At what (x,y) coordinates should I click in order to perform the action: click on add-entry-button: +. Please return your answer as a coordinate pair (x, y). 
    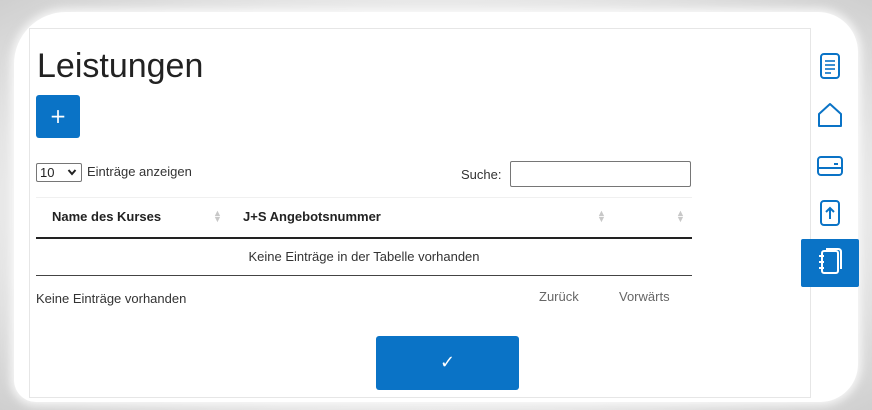
    Looking at the image, I should click on (58, 116).